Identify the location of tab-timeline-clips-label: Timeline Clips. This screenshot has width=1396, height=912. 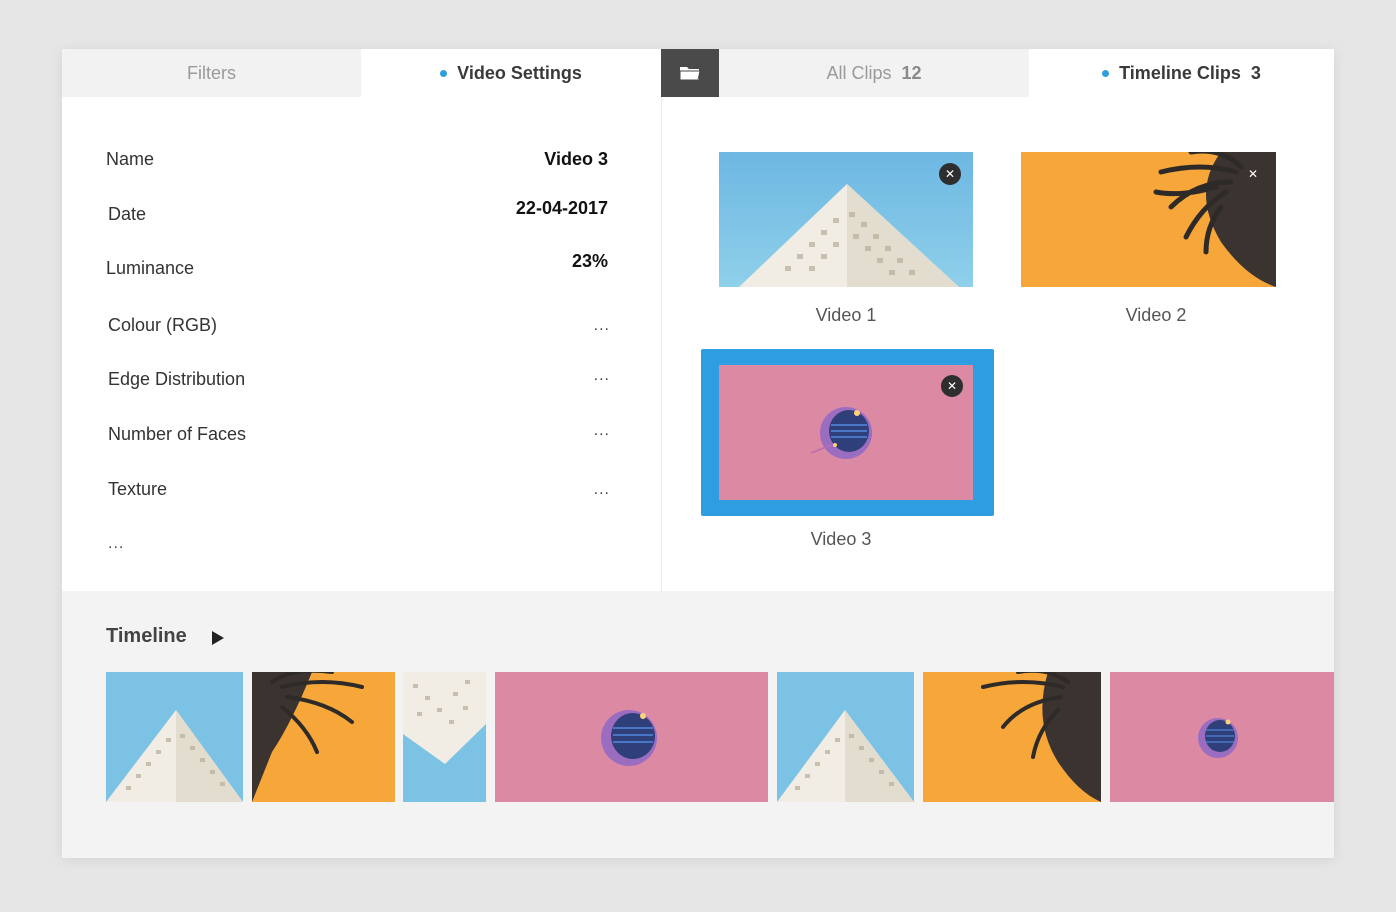
(1180, 72).